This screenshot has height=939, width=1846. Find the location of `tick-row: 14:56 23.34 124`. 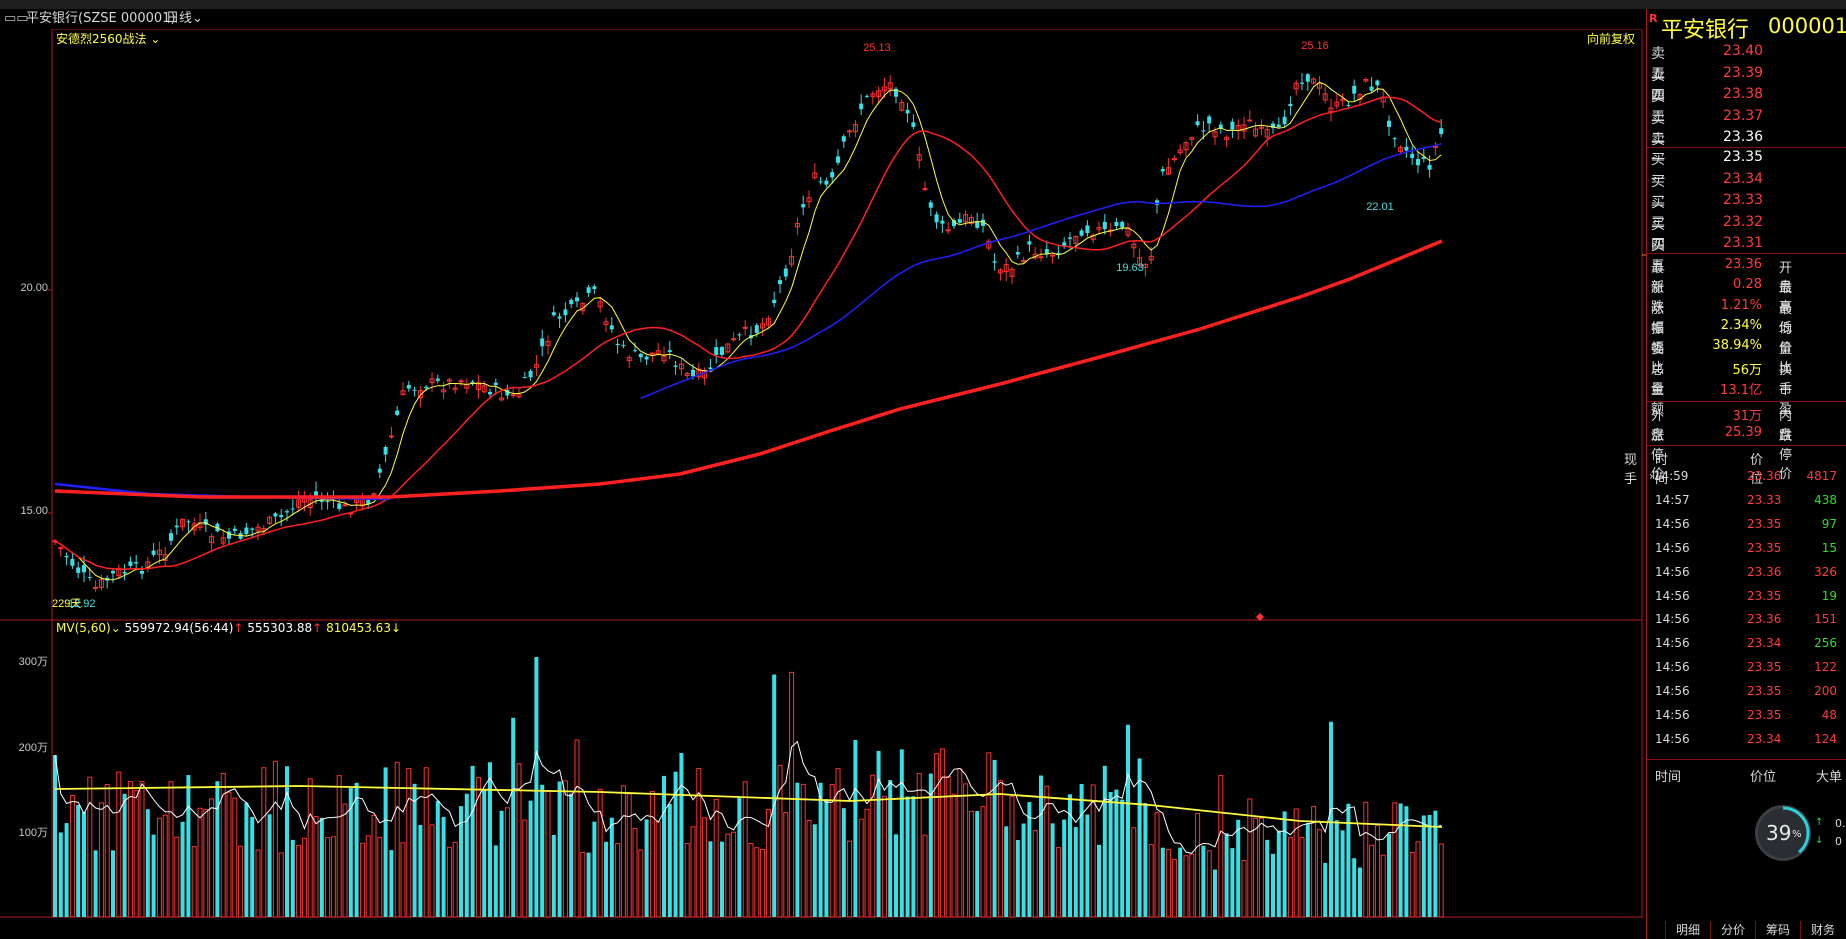

tick-row: 14:56 23.34 124 is located at coordinates (1746, 742).